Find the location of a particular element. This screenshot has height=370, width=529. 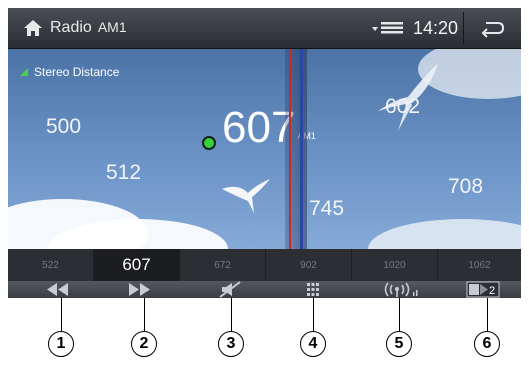

signal-strength-icon is located at coordinates (387, 28).